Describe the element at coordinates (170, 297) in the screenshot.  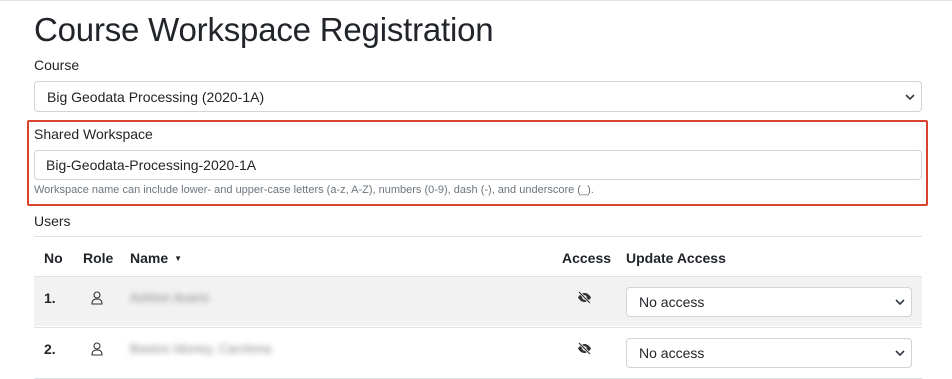
I see `user-name: Ashton Avans` at that location.